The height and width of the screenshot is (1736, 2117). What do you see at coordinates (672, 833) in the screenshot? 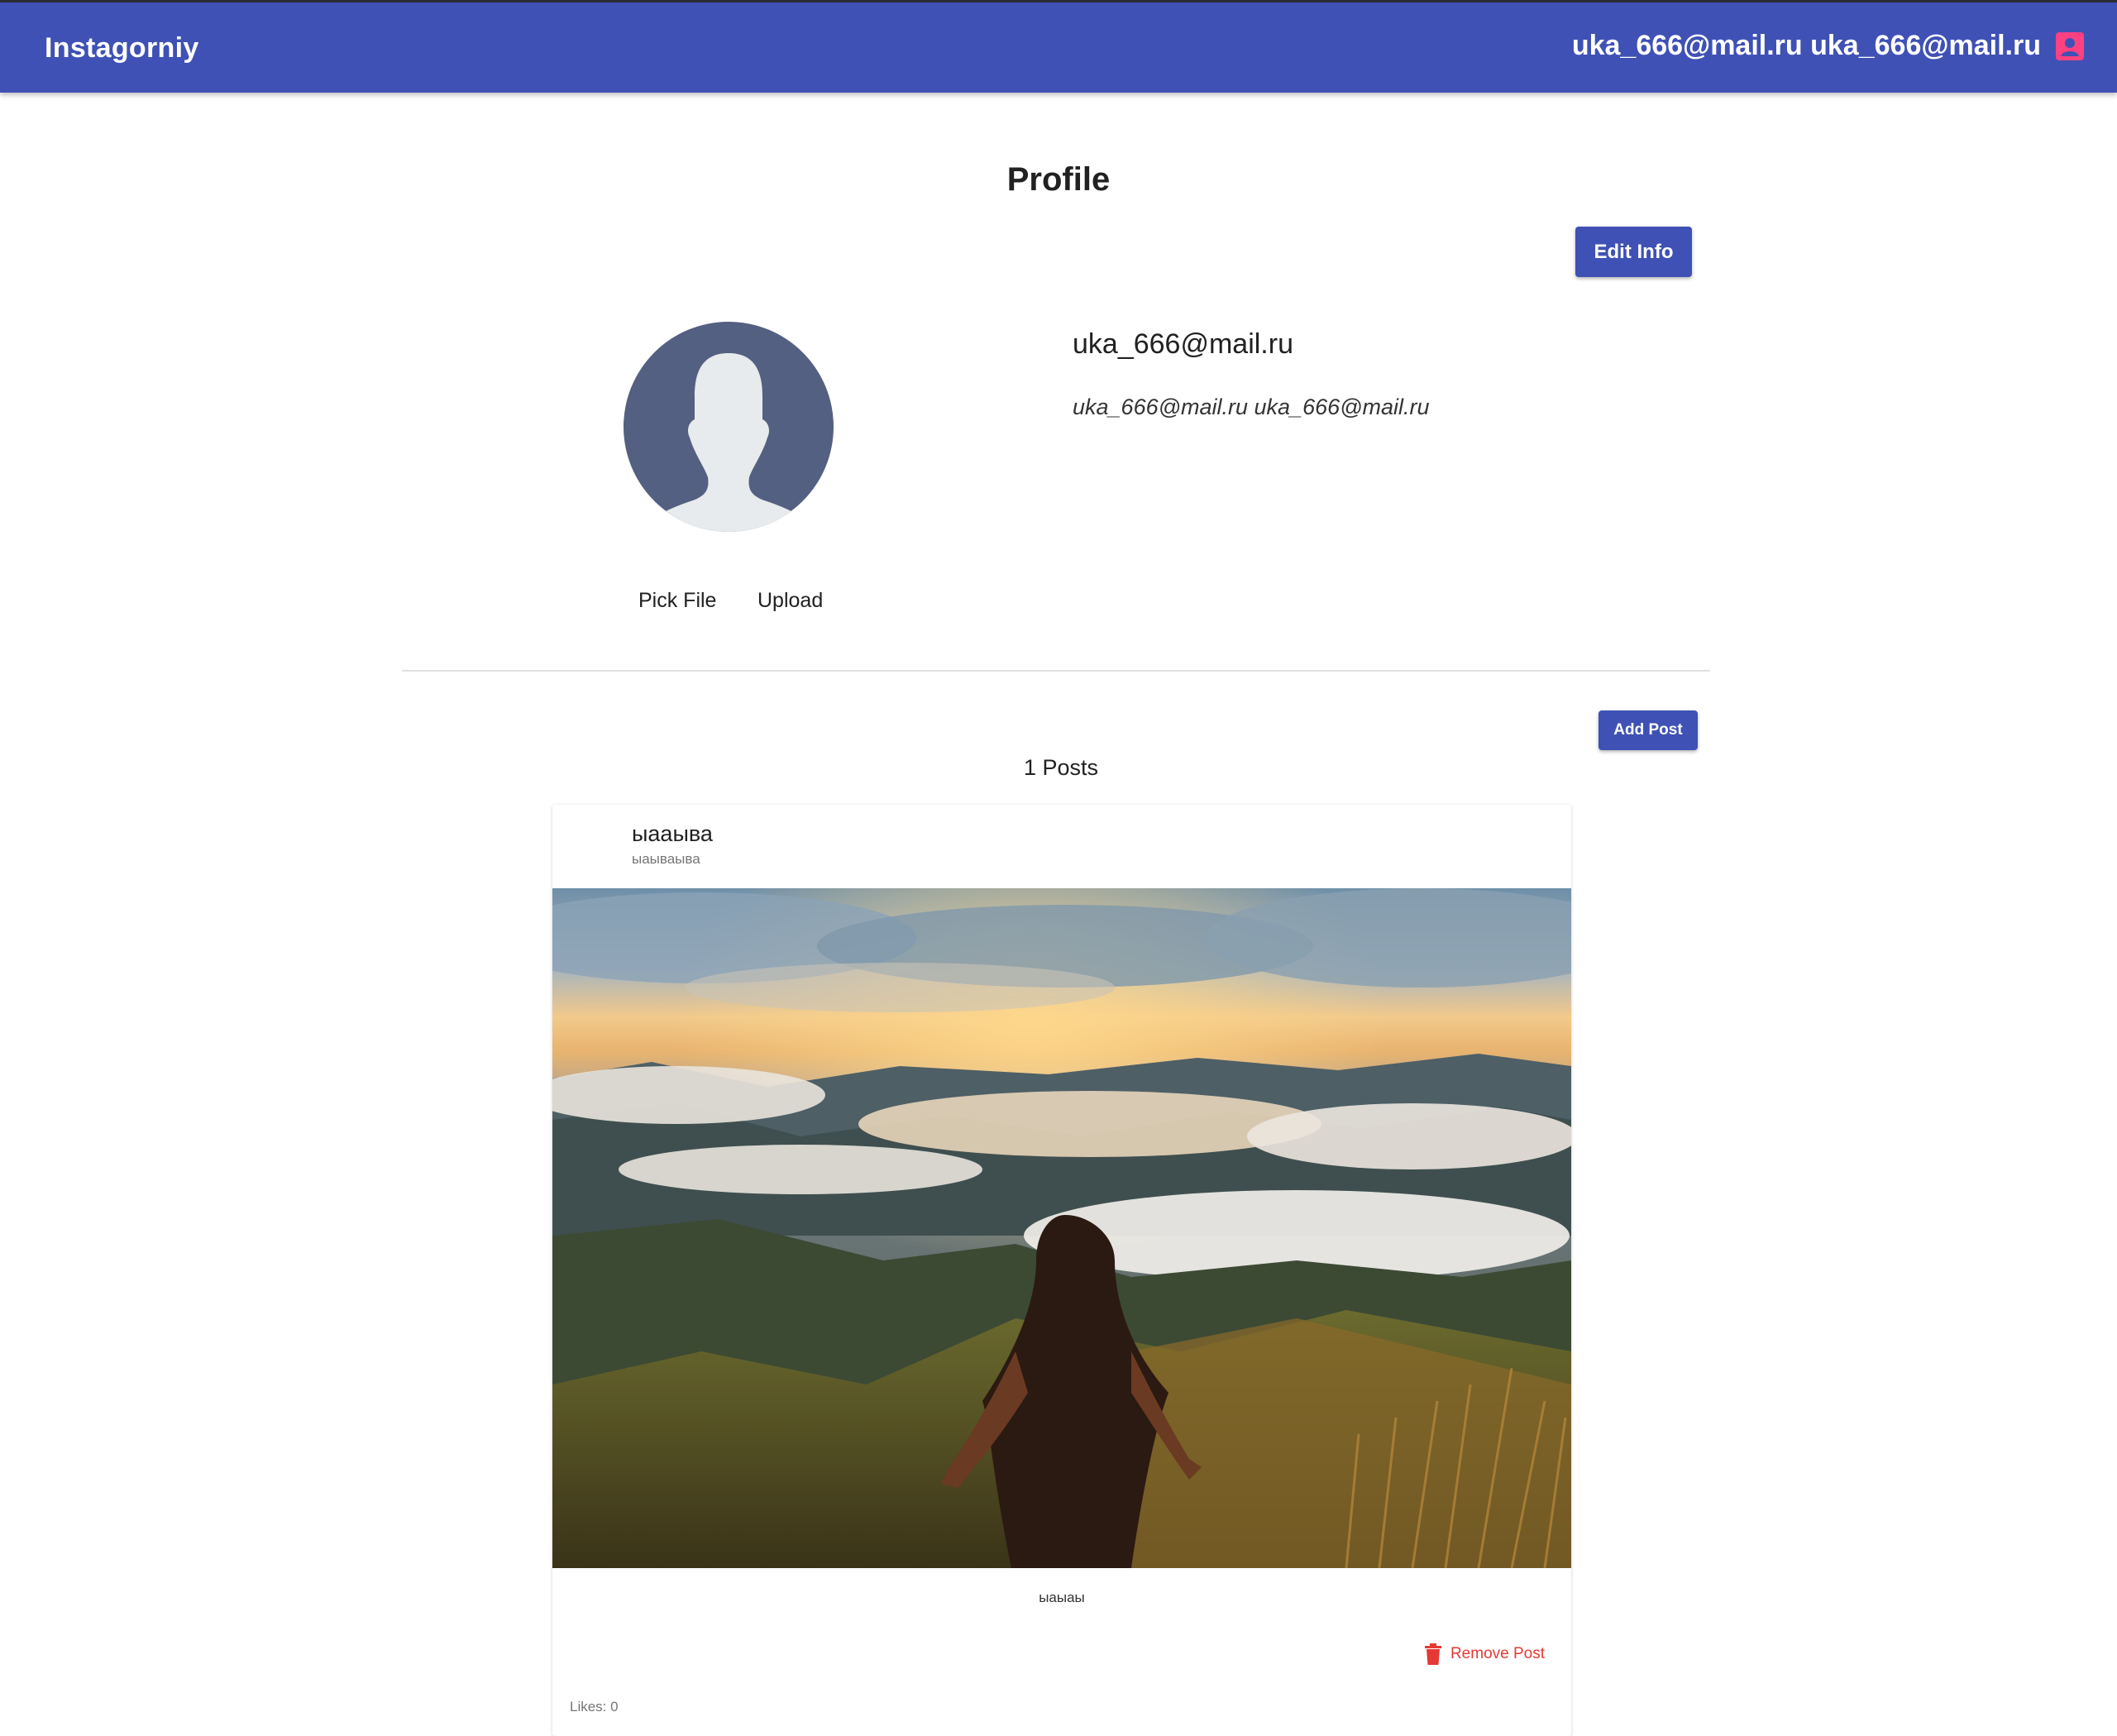
I see `post-title: ыаaыва` at bounding box center [672, 833].